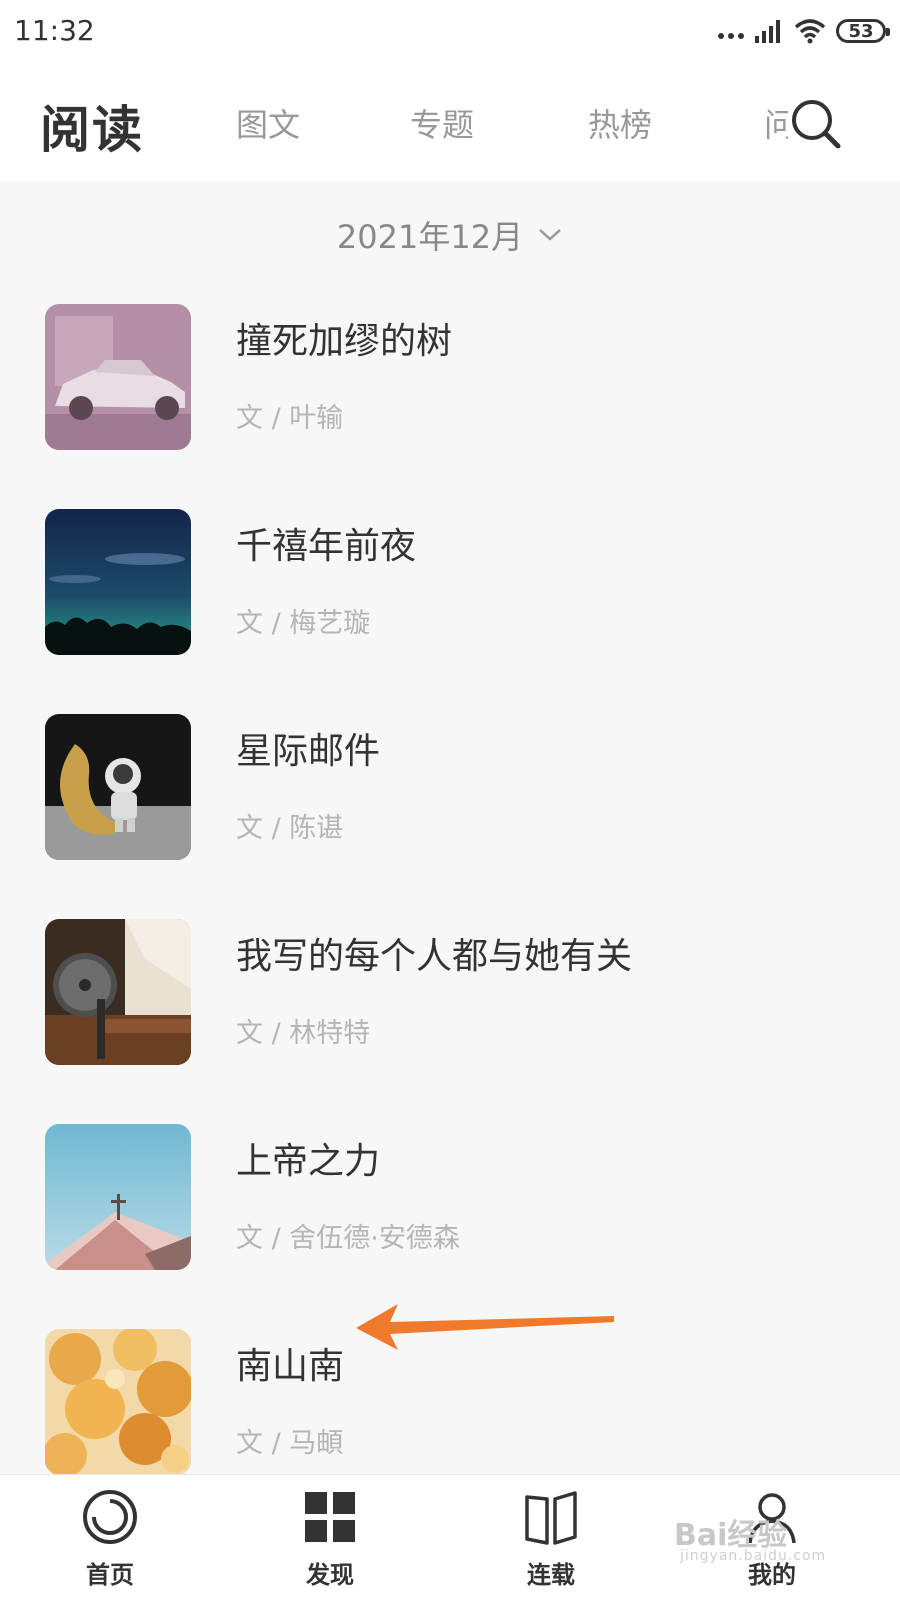 The image size is (900, 1601). What do you see at coordinates (550, 235) in the screenshot?
I see `chevron-down-icon` at bounding box center [550, 235].